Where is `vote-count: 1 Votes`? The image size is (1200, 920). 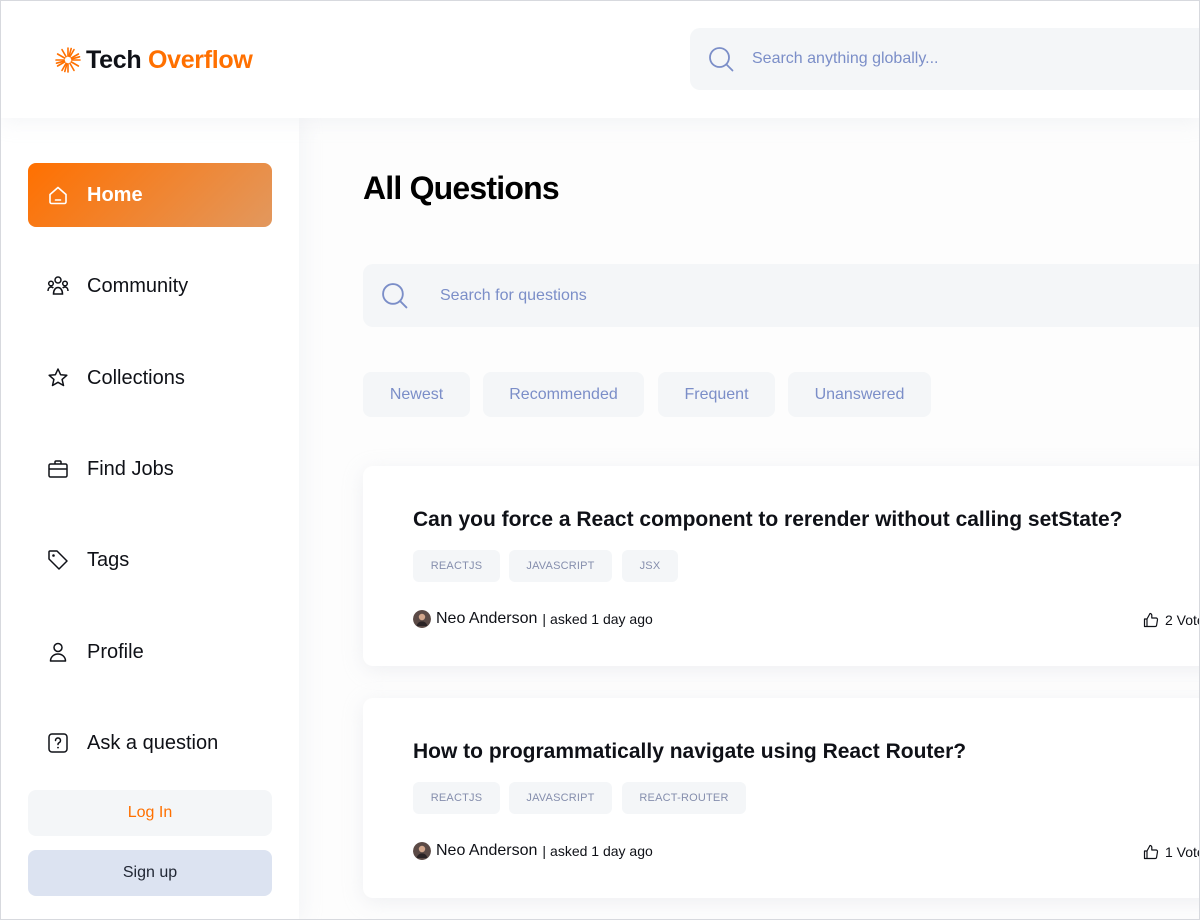
vote-count: 1 Votes is located at coordinates (1171, 852).